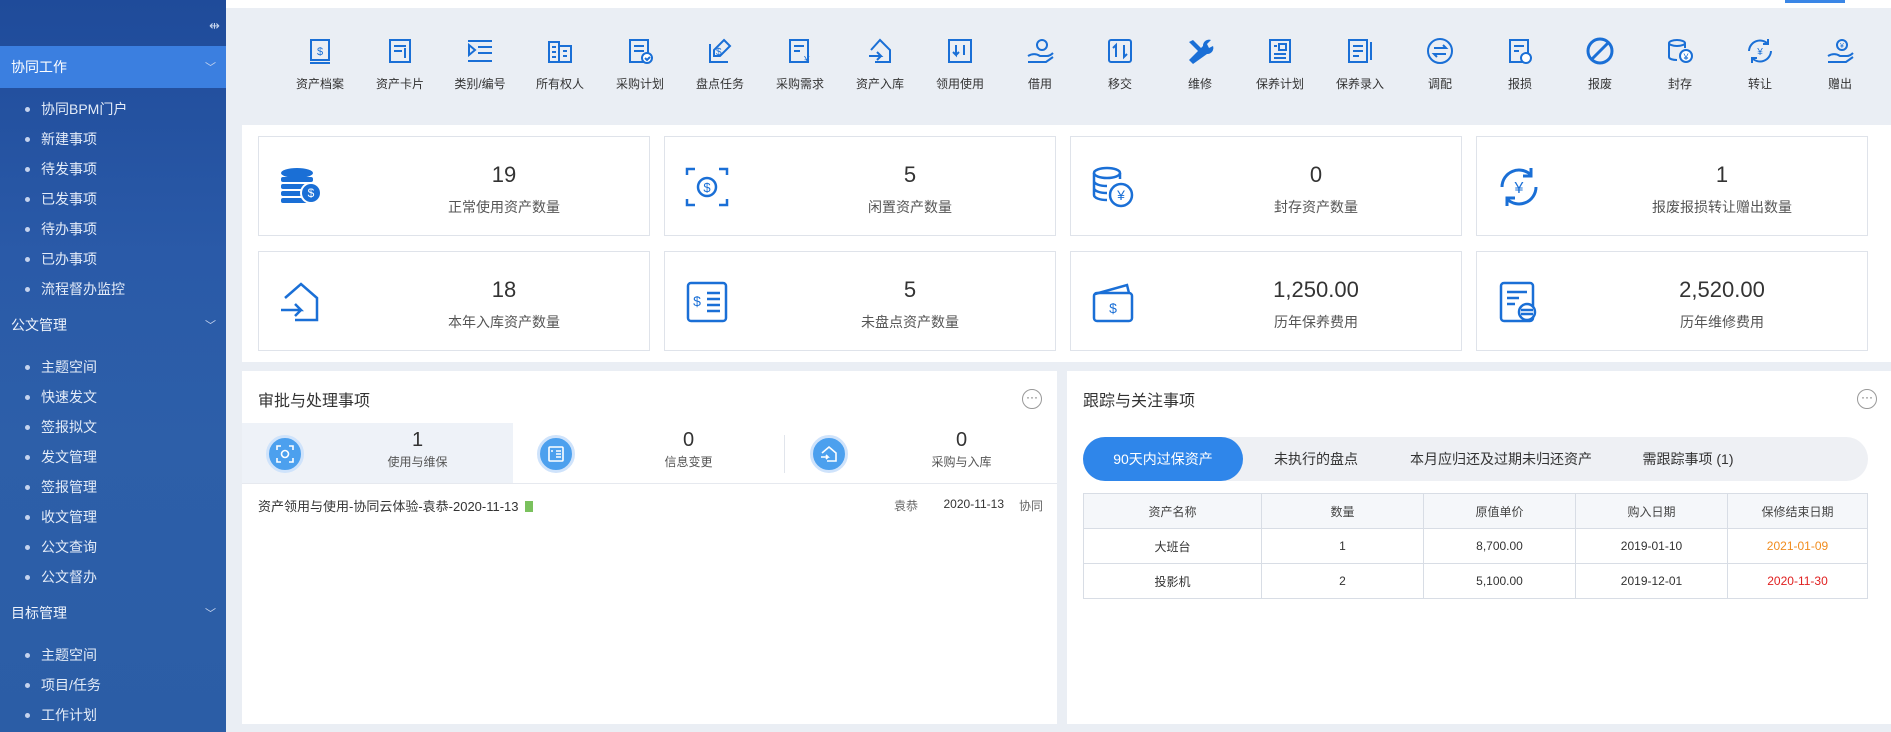 This screenshot has height=732, width=1891. What do you see at coordinates (960, 71) in the screenshot?
I see `tool-receive: 领用使用` at bounding box center [960, 71].